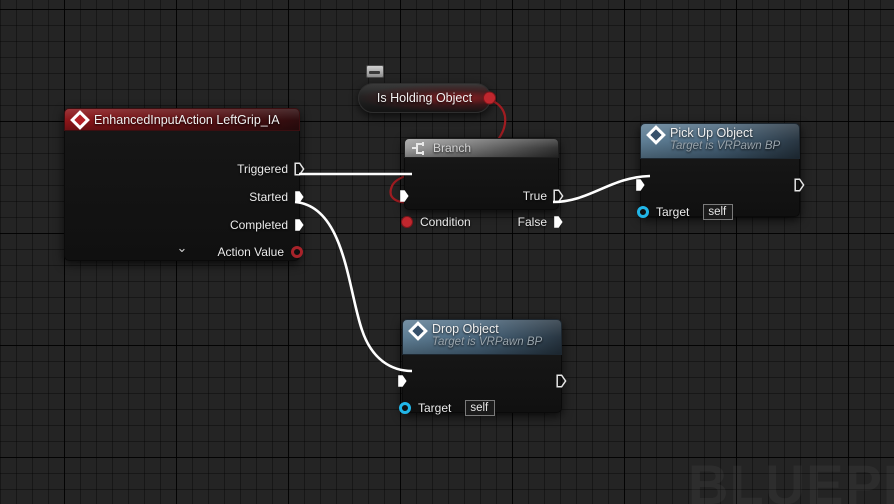 The width and height of the screenshot is (894, 504). I want to click on data-pin-action-value, so click(297, 252).